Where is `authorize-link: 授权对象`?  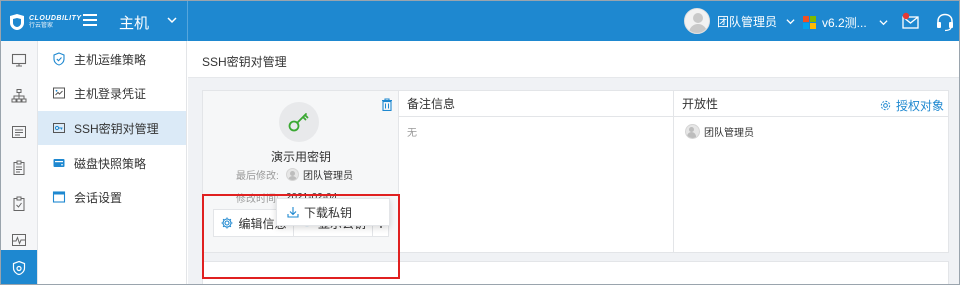 authorize-link: 授权对象 is located at coordinates (911, 105).